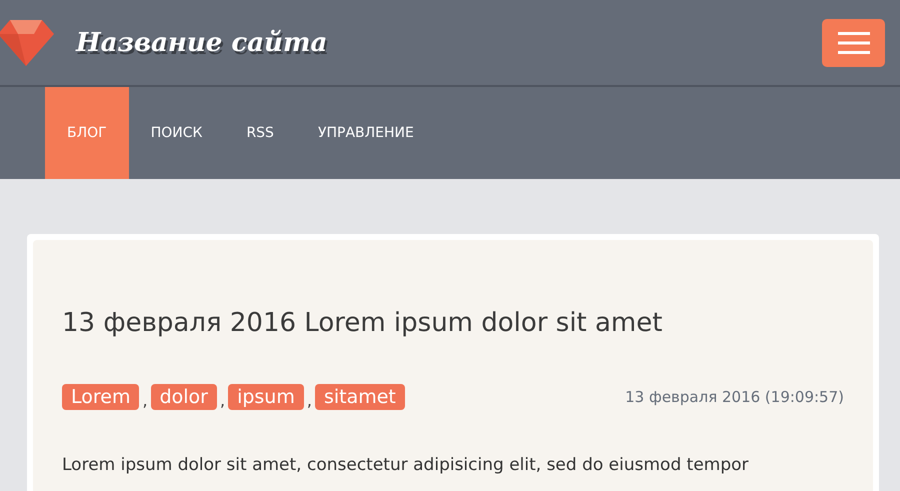  What do you see at coordinates (260, 133) in the screenshot?
I see `nav-tab: RSS` at bounding box center [260, 133].